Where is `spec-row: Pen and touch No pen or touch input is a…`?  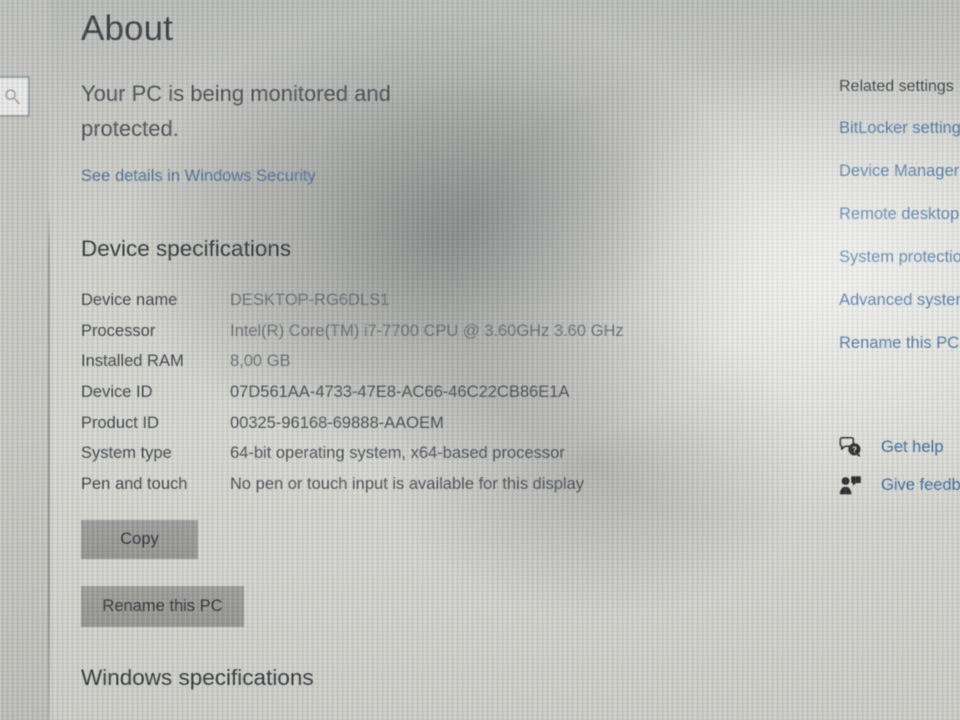 spec-row: Pen and touch No pen or touch input is a… is located at coordinates (352, 490).